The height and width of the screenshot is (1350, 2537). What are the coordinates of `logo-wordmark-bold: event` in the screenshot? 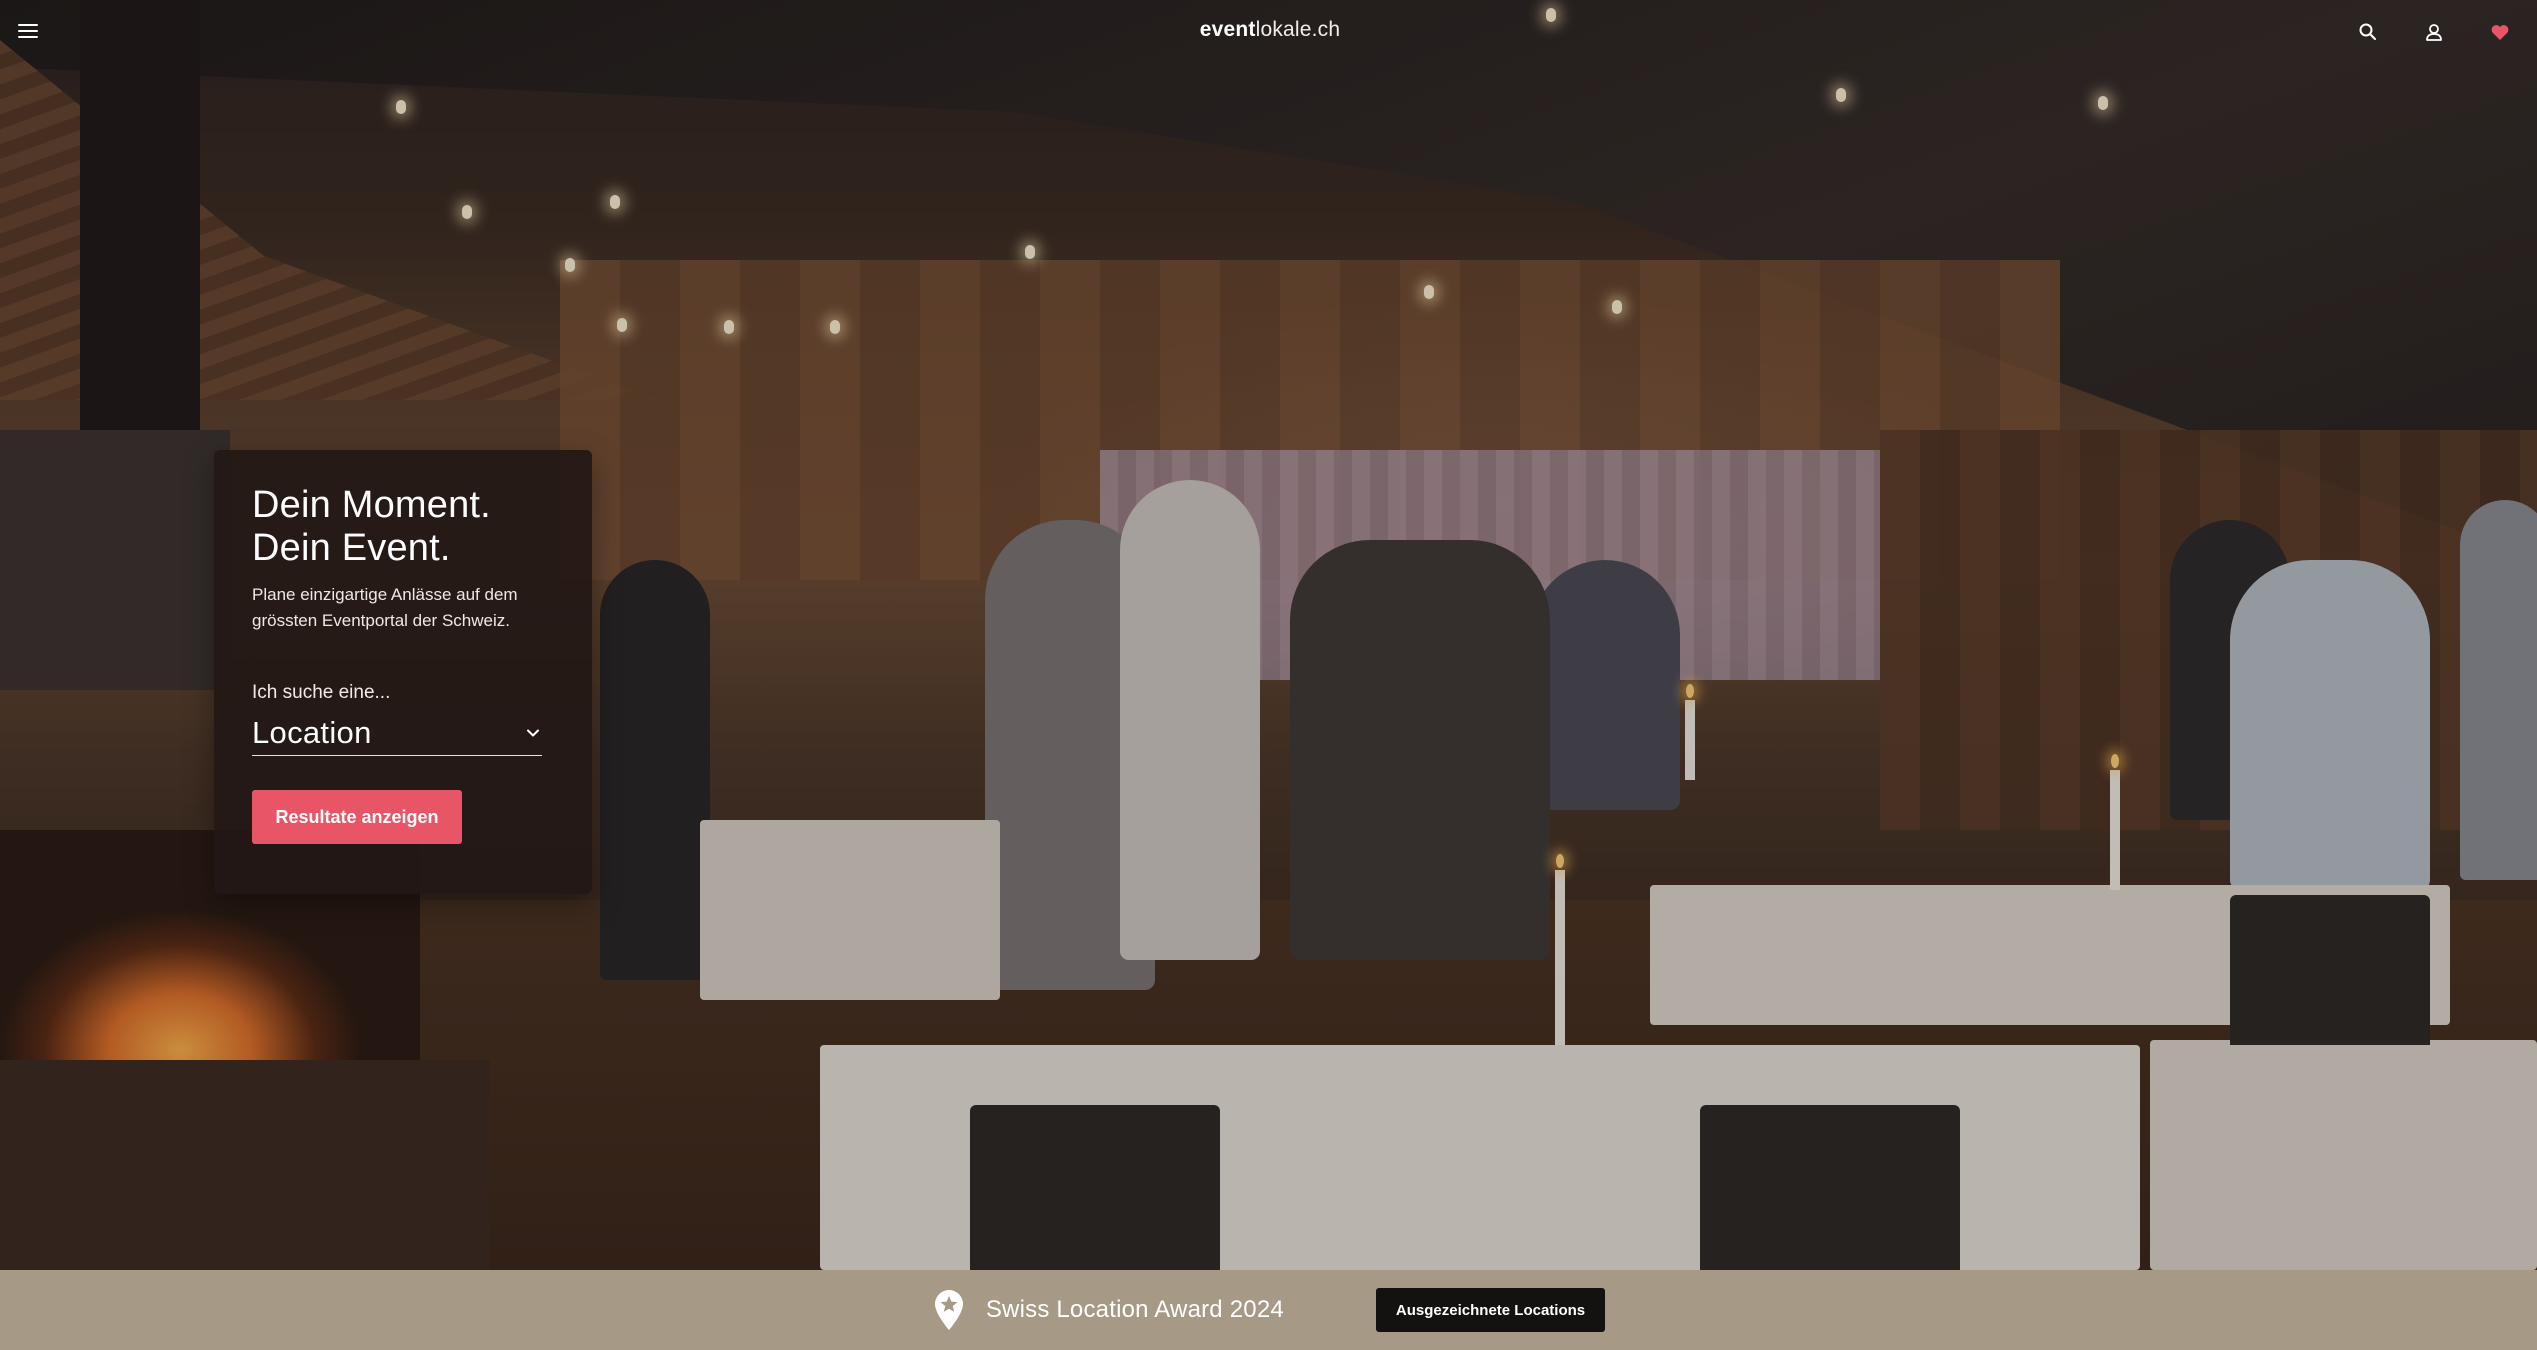 It's located at (1227, 29).